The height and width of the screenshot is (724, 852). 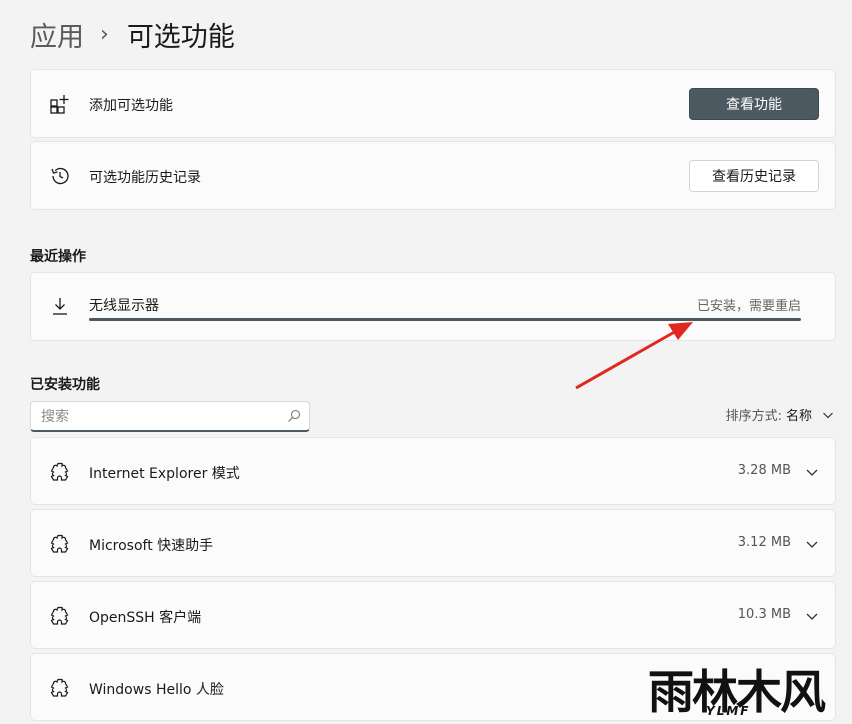 What do you see at coordinates (634, 356) in the screenshot?
I see `red-arrow-annotation` at bounding box center [634, 356].